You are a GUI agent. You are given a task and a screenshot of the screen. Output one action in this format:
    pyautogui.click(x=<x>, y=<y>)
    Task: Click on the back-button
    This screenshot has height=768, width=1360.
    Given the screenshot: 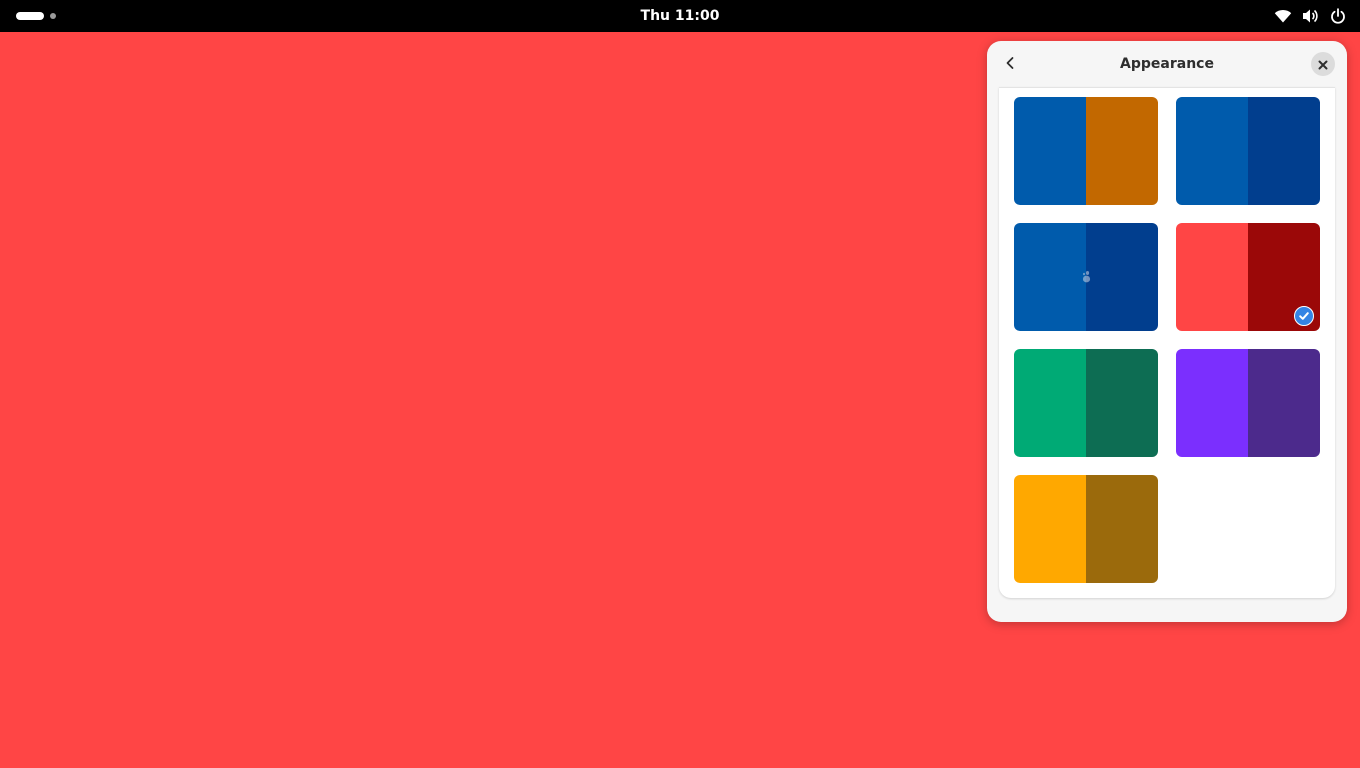 What is the action you would take?
    pyautogui.click(x=1010, y=64)
    